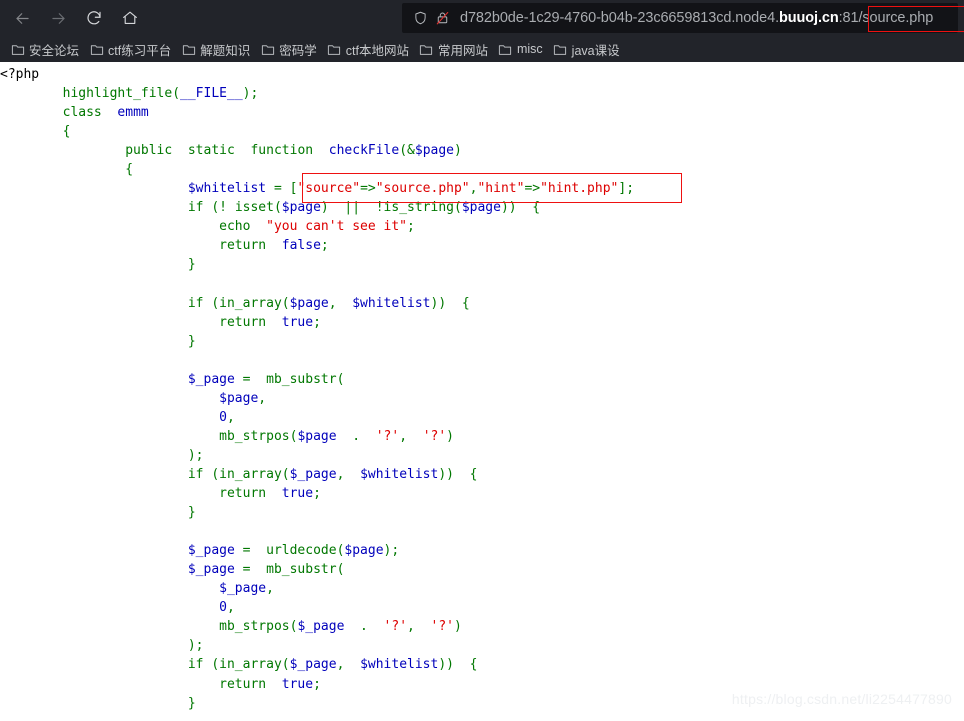 The height and width of the screenshot is (721, 964). What do you see at coordinates (82, 113) in the screenshot?
I see `code-token: class` at bounding box center [82, 113].